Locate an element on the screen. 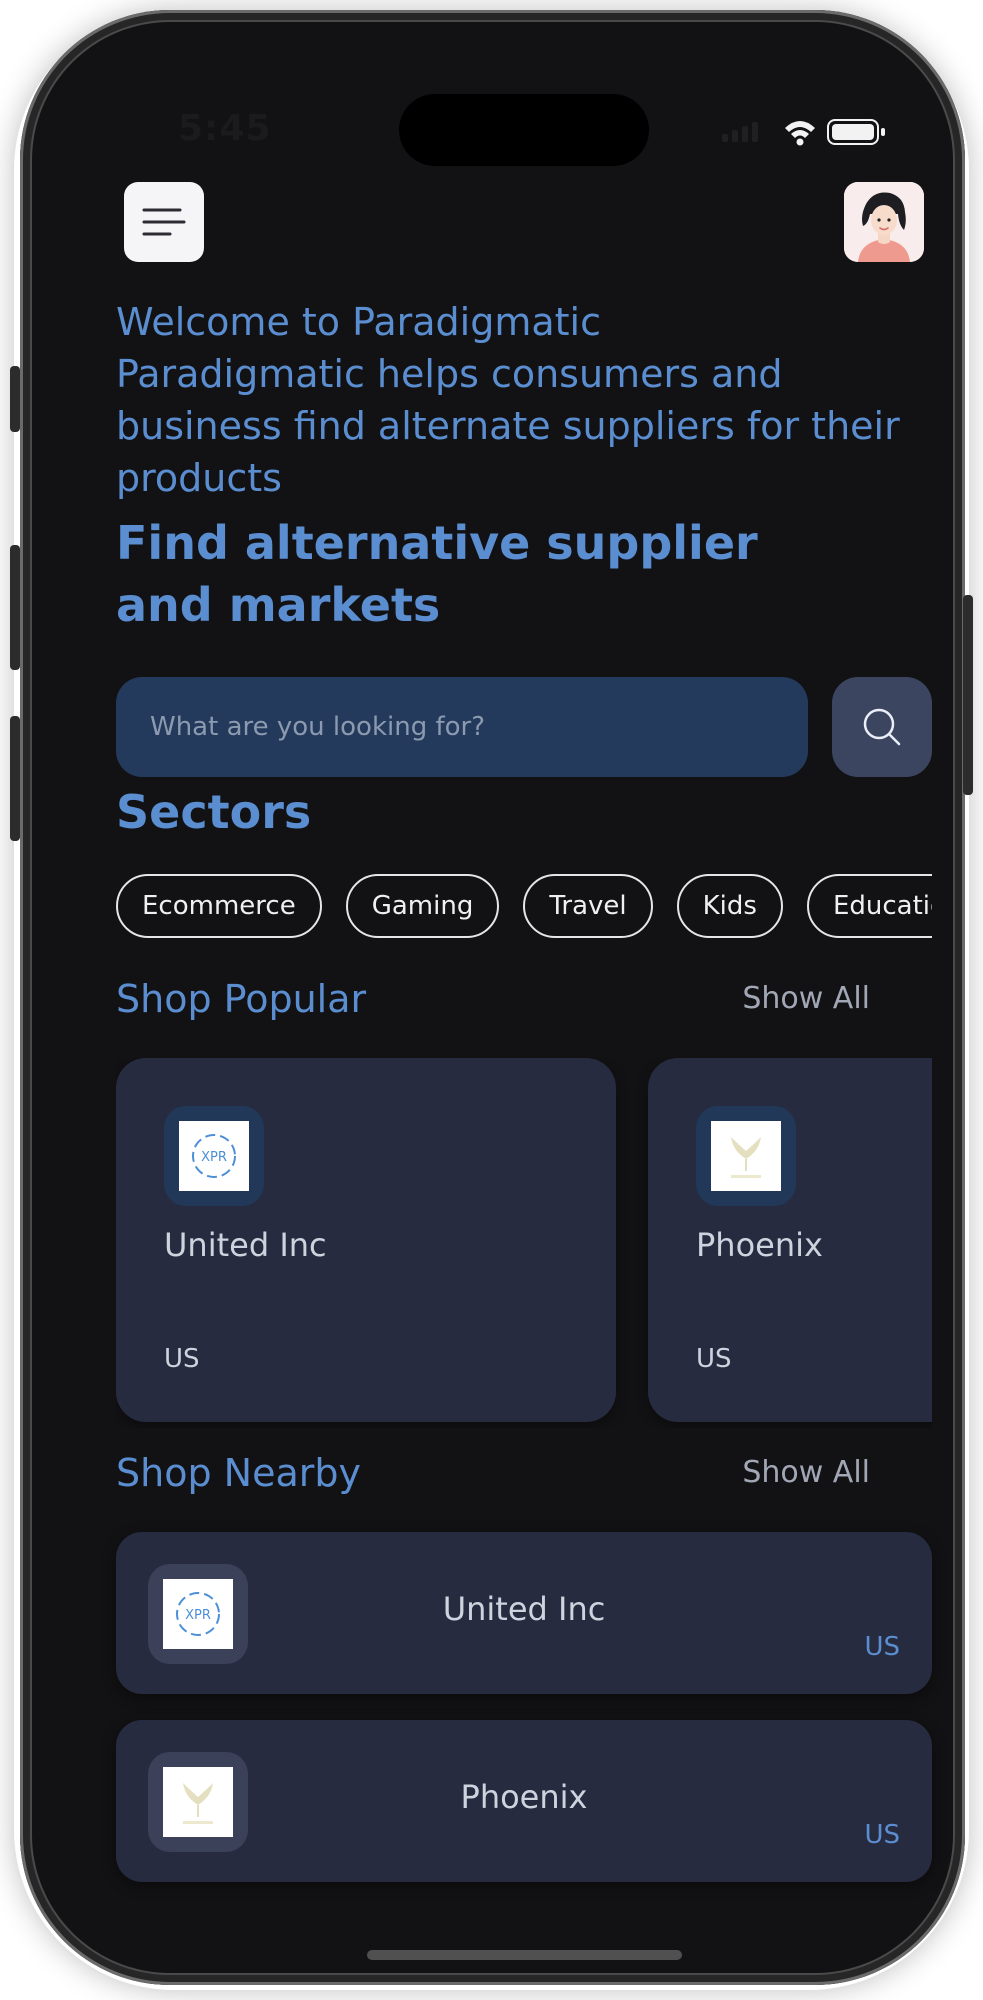 The width and height of the screenshot is (983, 2000). menu-icon is located at coordinates (164, 222).